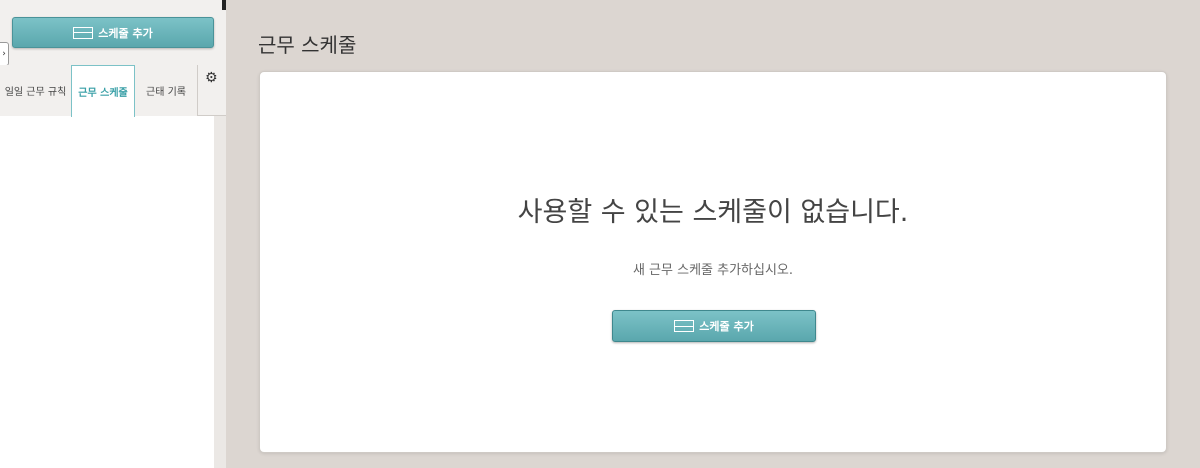 The image size is (1200, 468). Describe the element at coordinates (103, 91) in the screenshot. I see `tab-work-schedule: 근무 스케줄` at that location.